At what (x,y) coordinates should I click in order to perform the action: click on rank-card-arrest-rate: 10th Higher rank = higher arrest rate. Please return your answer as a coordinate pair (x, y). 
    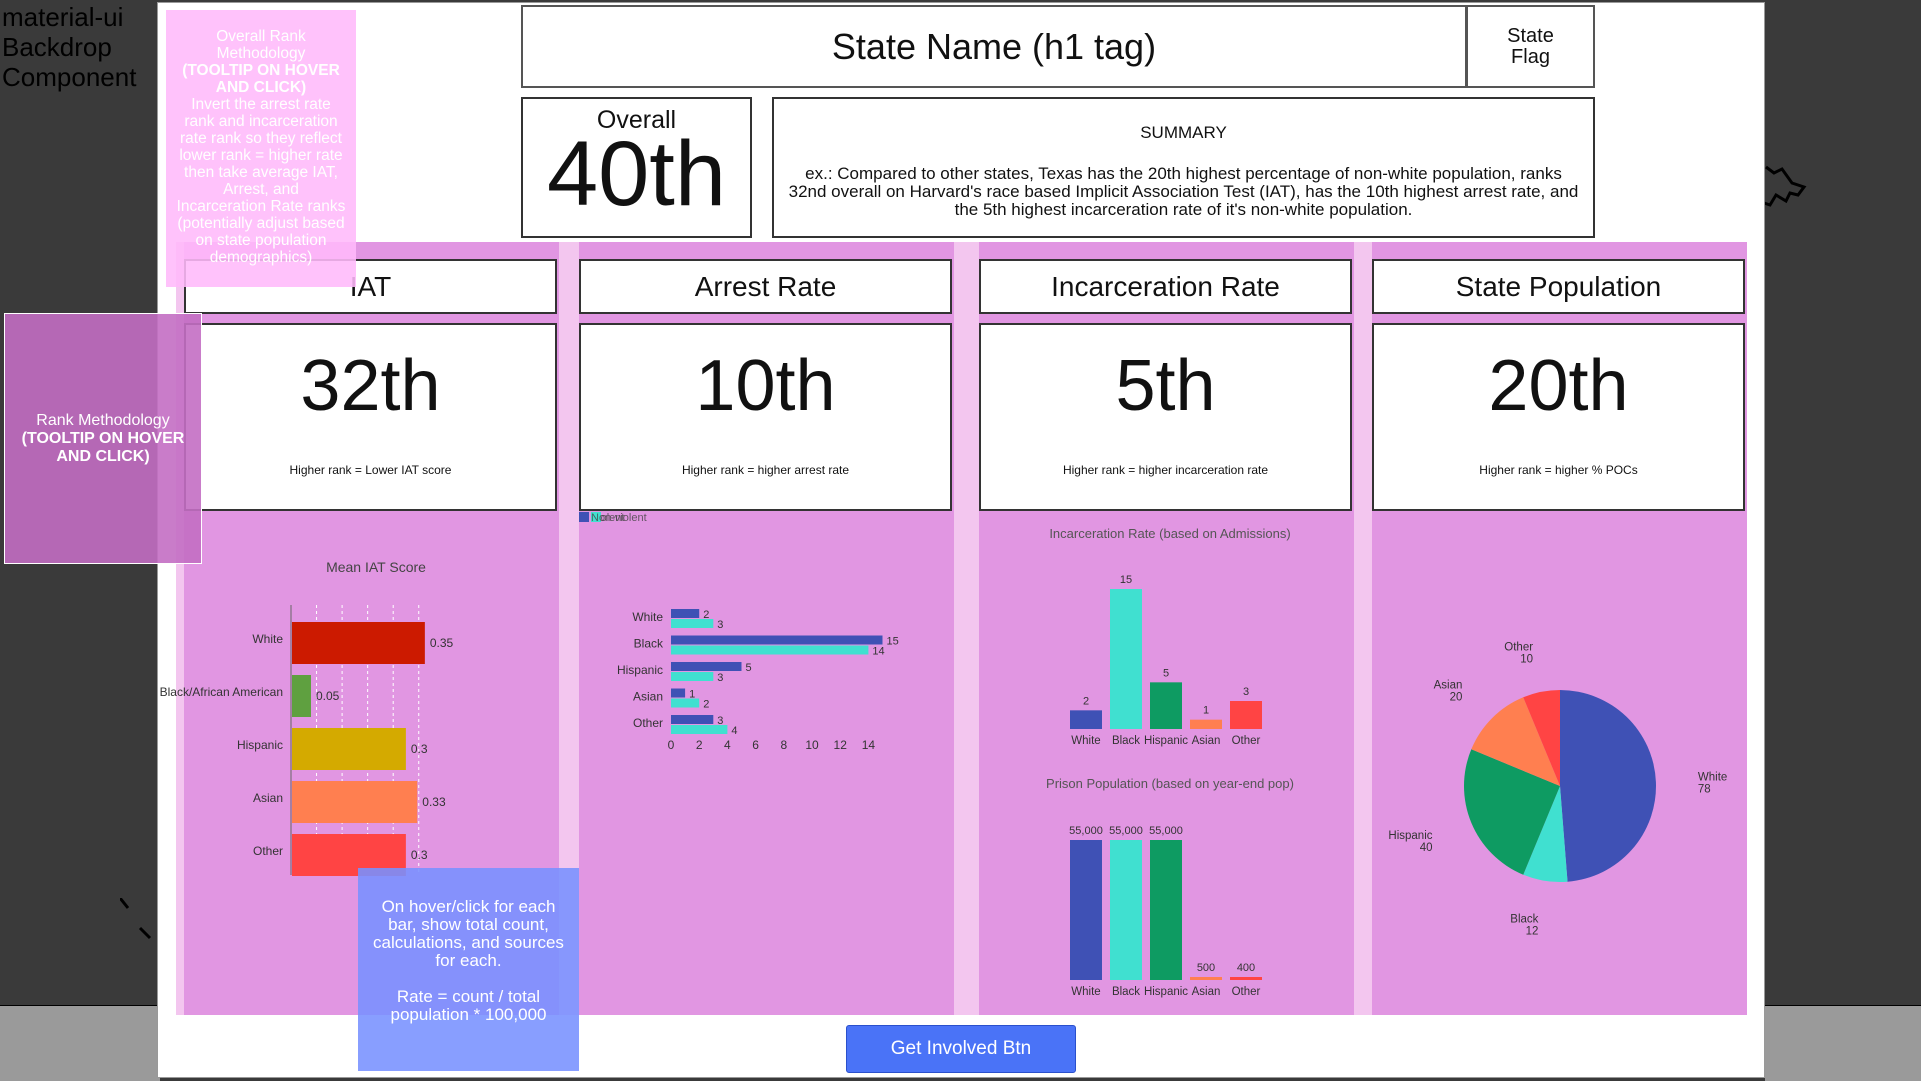
    Looking at the image, I should click on (765, 417).